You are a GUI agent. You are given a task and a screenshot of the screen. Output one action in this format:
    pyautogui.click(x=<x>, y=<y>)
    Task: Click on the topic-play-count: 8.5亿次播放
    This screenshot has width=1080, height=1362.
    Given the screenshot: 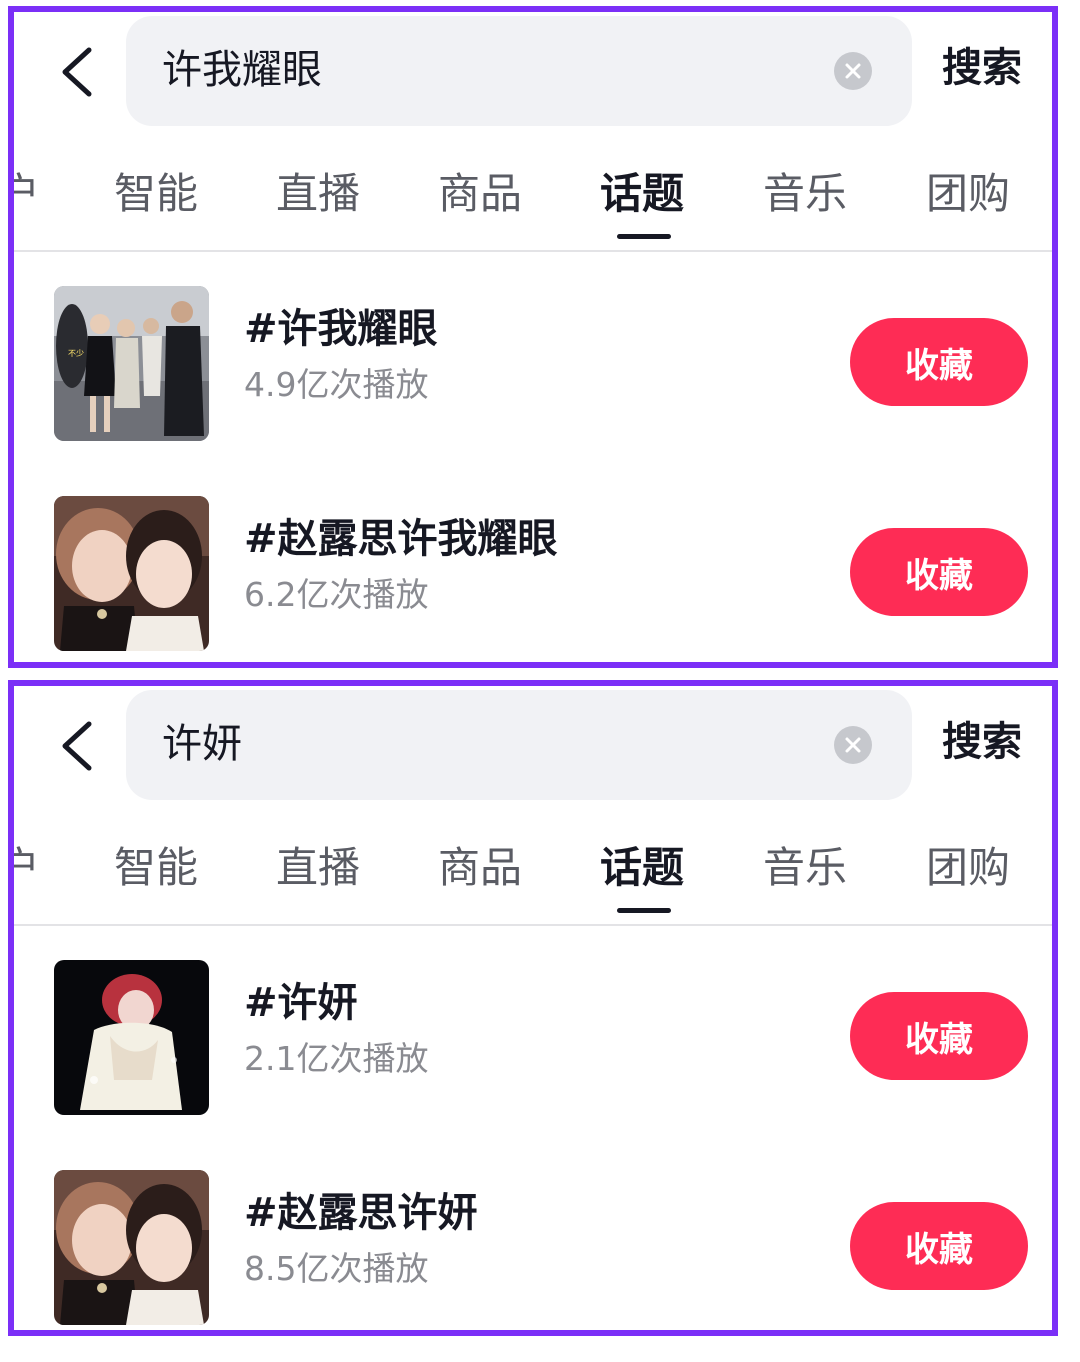 What is the action you would take?
    pyautogui.click(x=336, y=1268)
    